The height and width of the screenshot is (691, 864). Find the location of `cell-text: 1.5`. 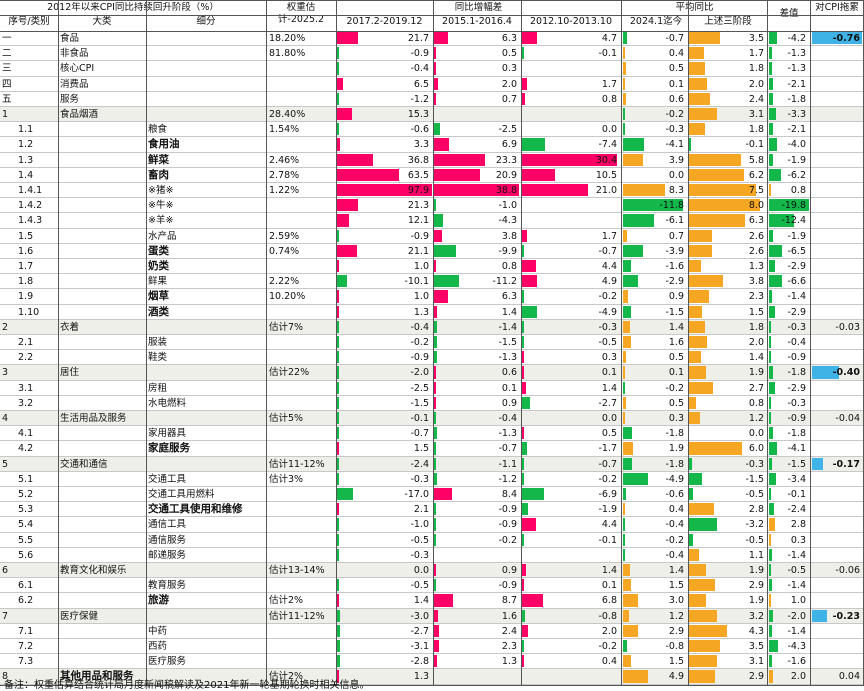

cell-text: 1.5 is located at coordinates (676, 586).